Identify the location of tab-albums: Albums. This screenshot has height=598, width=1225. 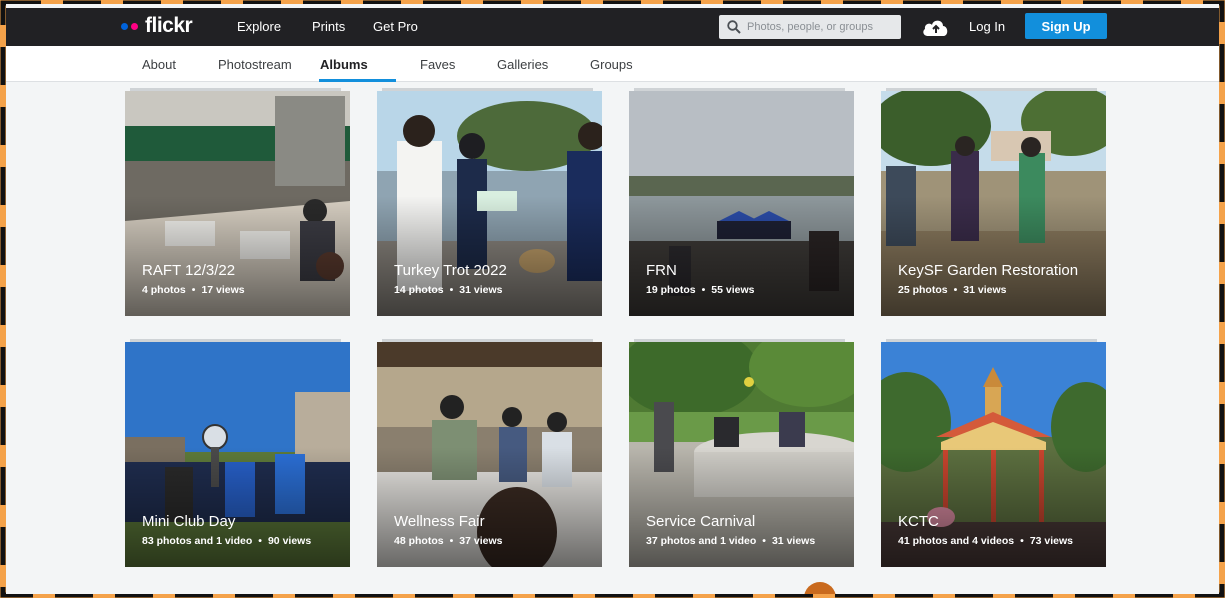
(344, 64).